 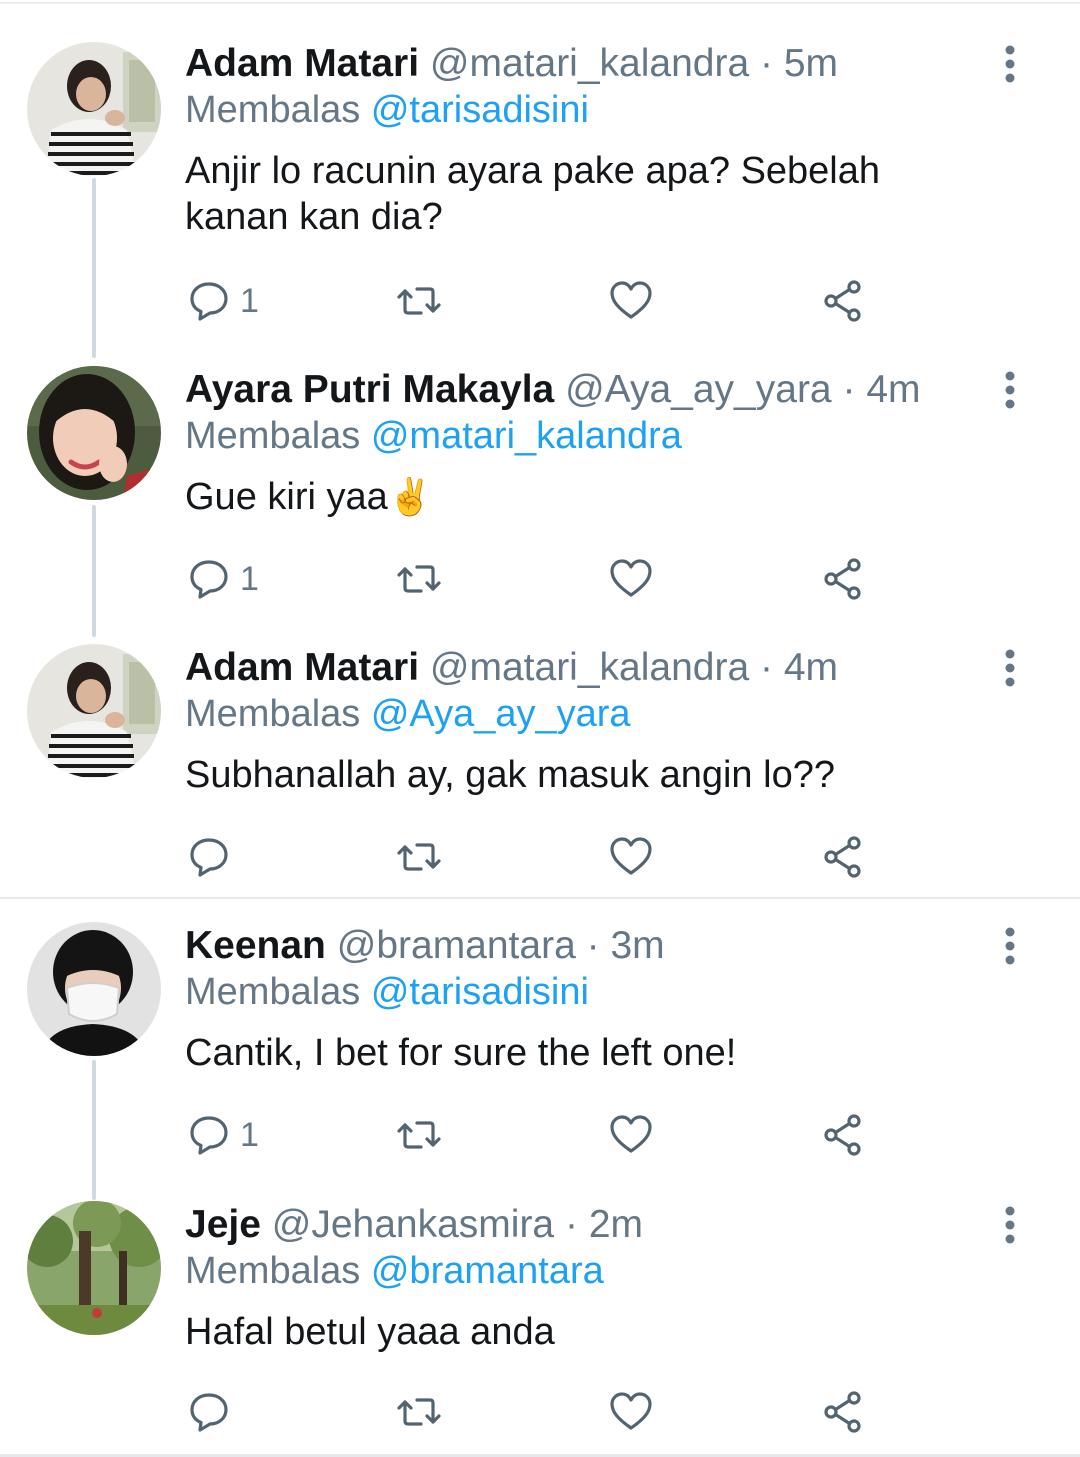 What do you see at coordinates (370, 1332) in the screenshot?
I see `tweet-text: Hafal betul yaaa anda` at bounding box center [370, 1332].